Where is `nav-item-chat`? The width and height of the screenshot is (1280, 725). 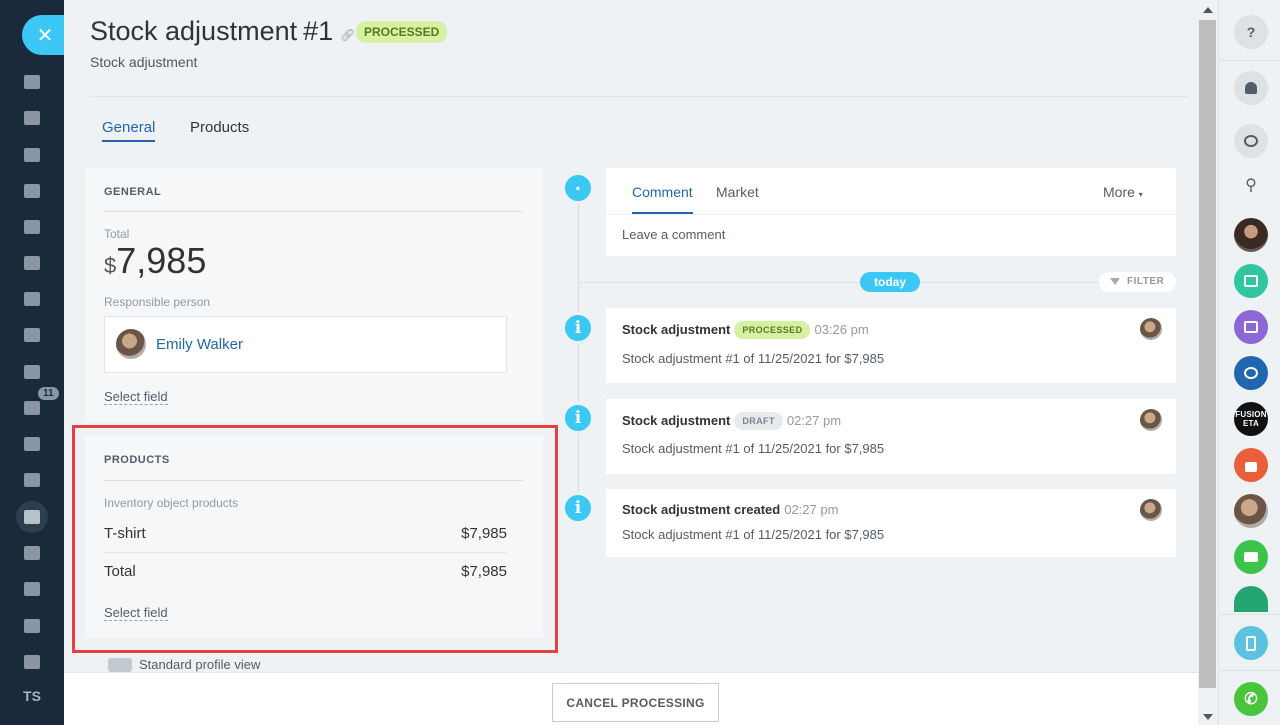
nav-item-chat is located at coordinates (32, 155).